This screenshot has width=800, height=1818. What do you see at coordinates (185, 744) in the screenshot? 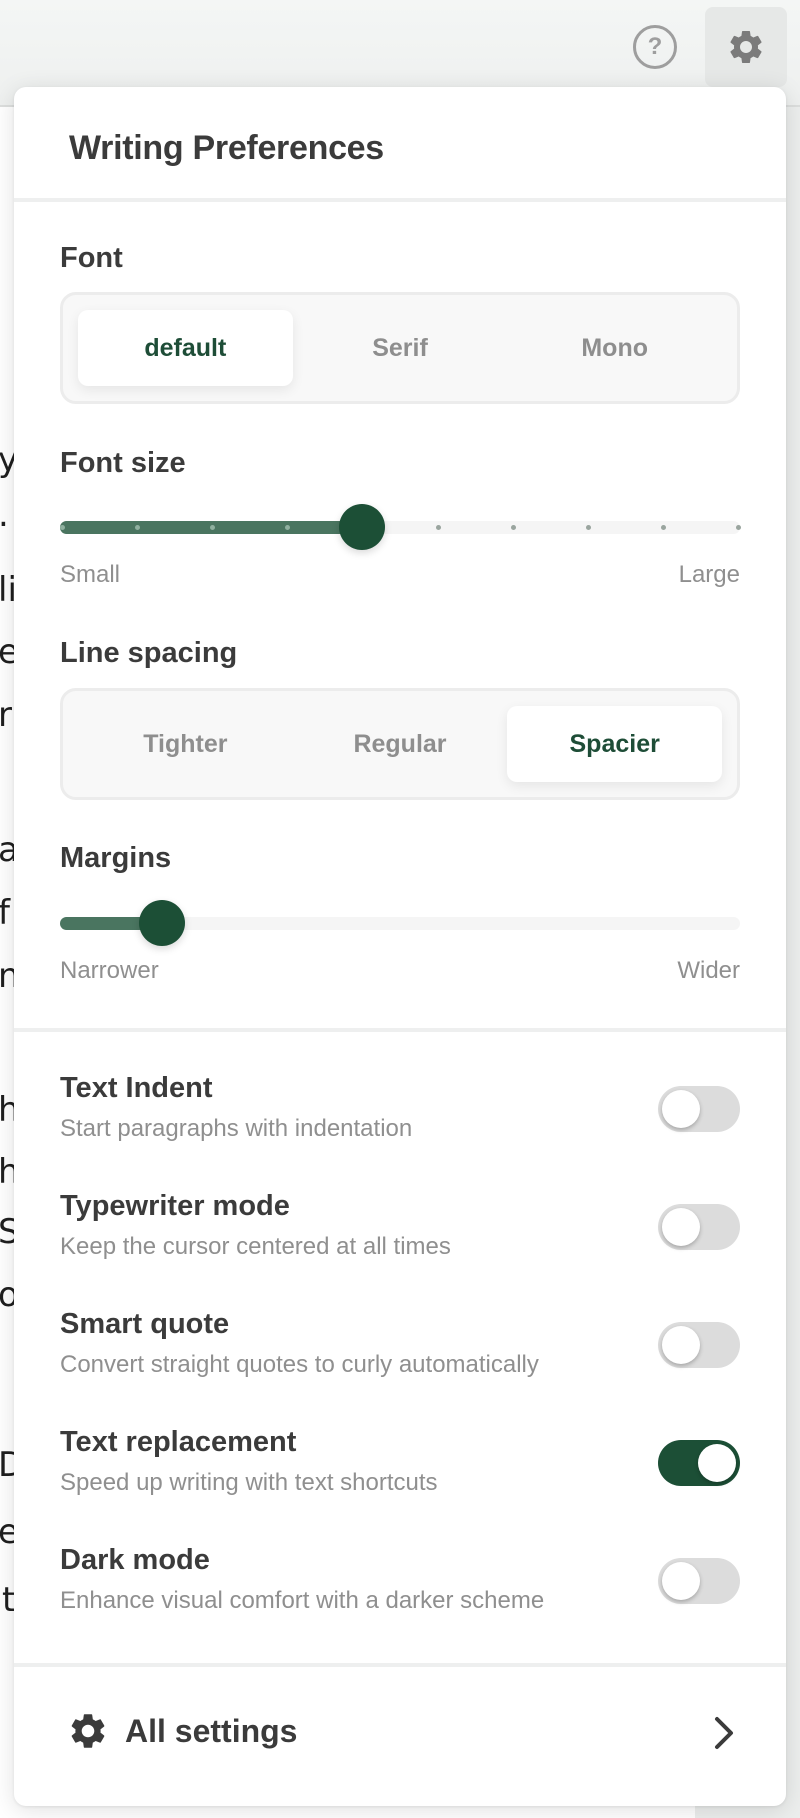
I see `line-spacing-option-tighter: Tighter` at bounding box center [185, 744].